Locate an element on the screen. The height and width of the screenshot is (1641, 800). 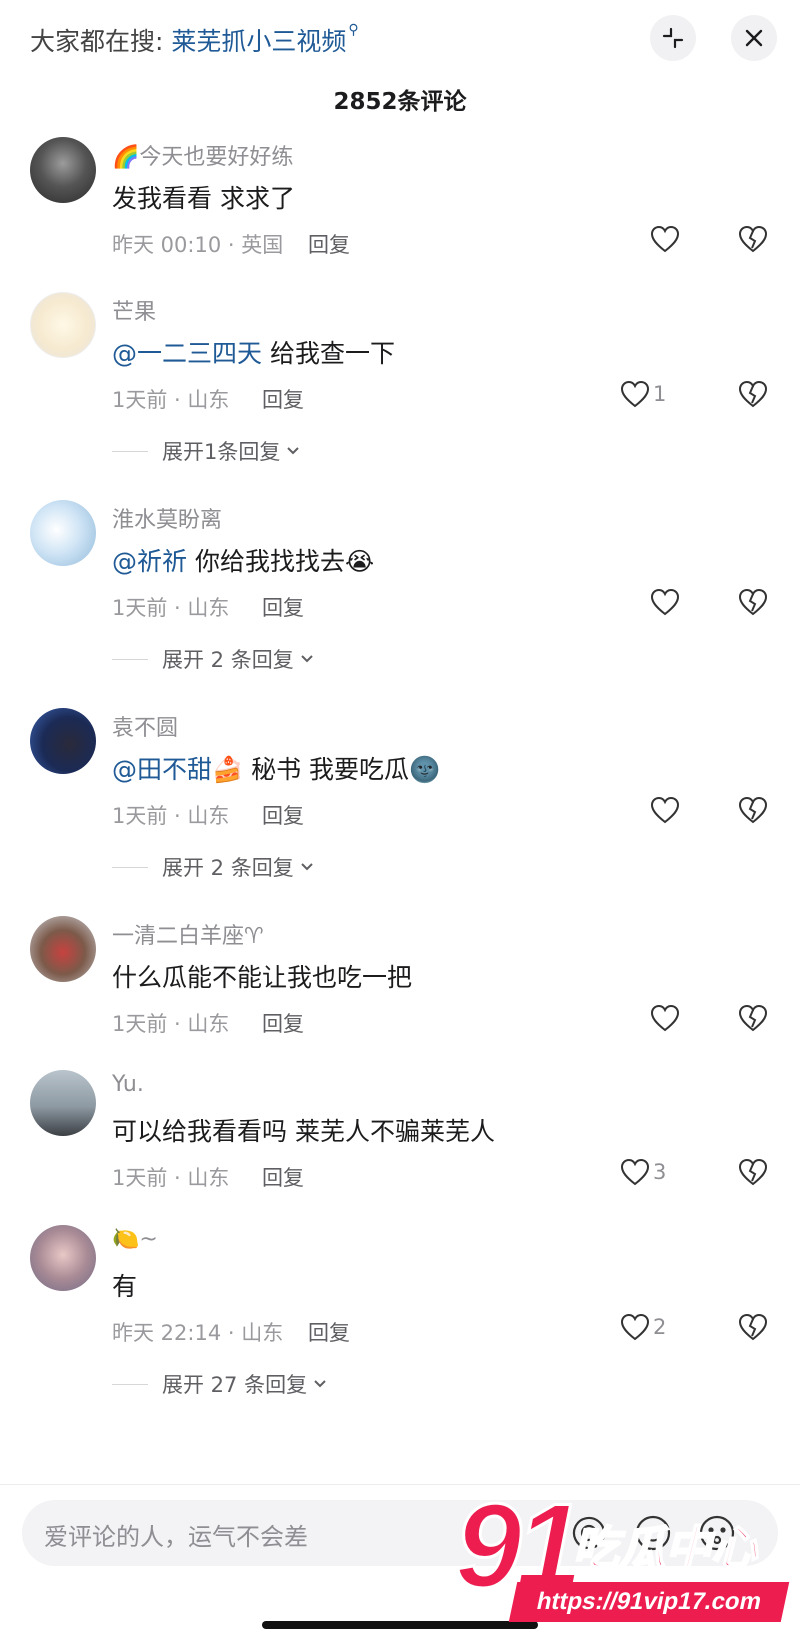
comment-mention: @祈祈 is located at coordinates (149, 561).